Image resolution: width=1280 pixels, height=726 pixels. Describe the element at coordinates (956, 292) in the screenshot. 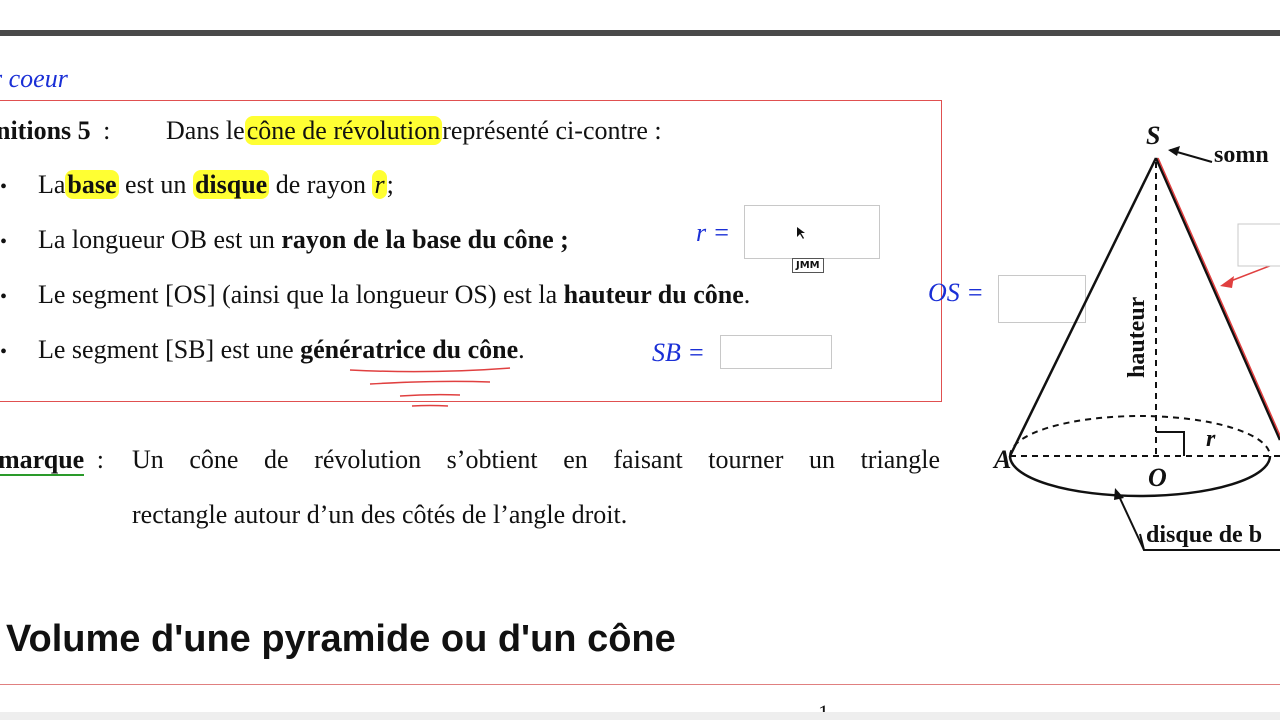

I see `os-field-label: OS =` at that location.